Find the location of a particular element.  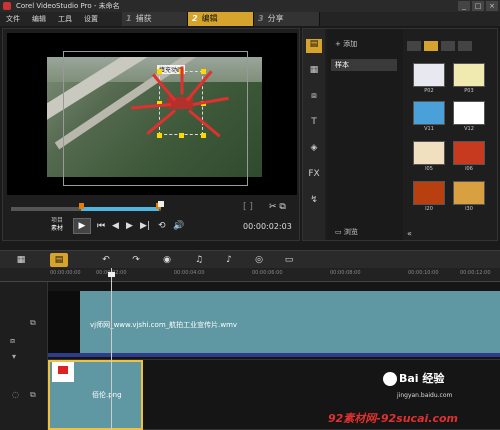

filter-tab-icon: FX is located at coordinates (314, 176).